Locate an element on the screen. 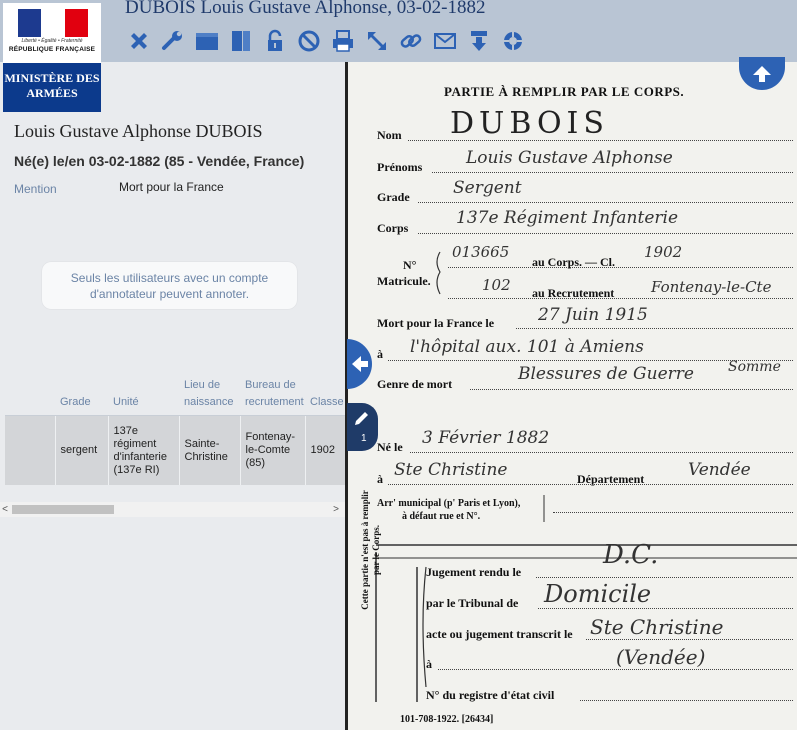  mention-label: Mention is located at coordinates (35, 189).